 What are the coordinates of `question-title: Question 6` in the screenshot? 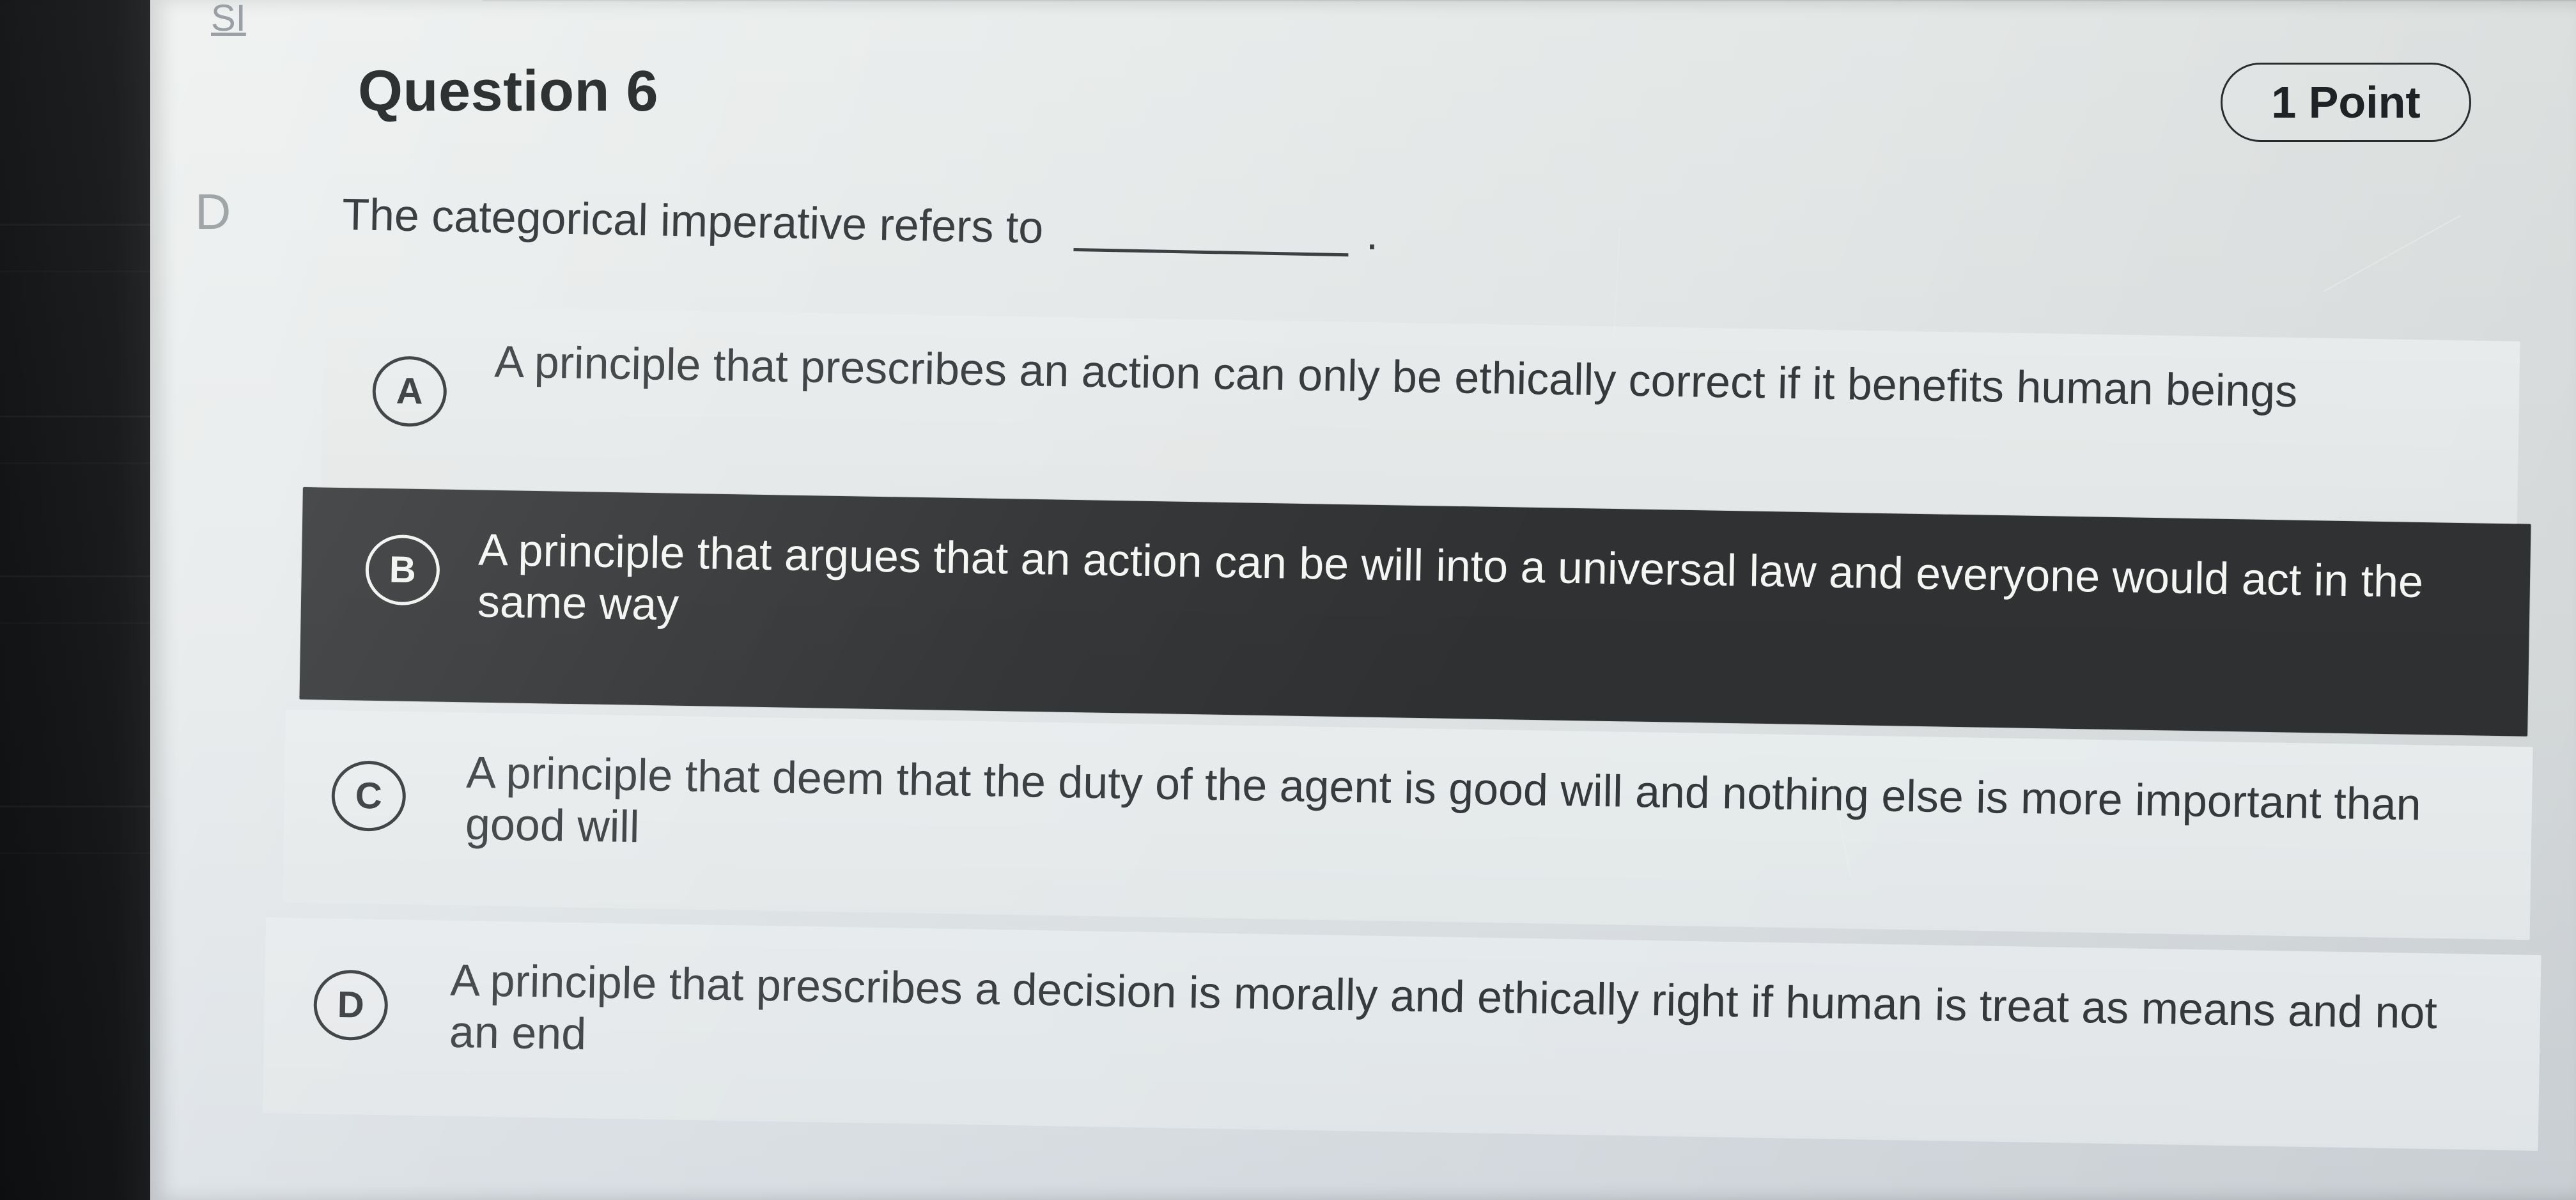 It's located at (508, 91).